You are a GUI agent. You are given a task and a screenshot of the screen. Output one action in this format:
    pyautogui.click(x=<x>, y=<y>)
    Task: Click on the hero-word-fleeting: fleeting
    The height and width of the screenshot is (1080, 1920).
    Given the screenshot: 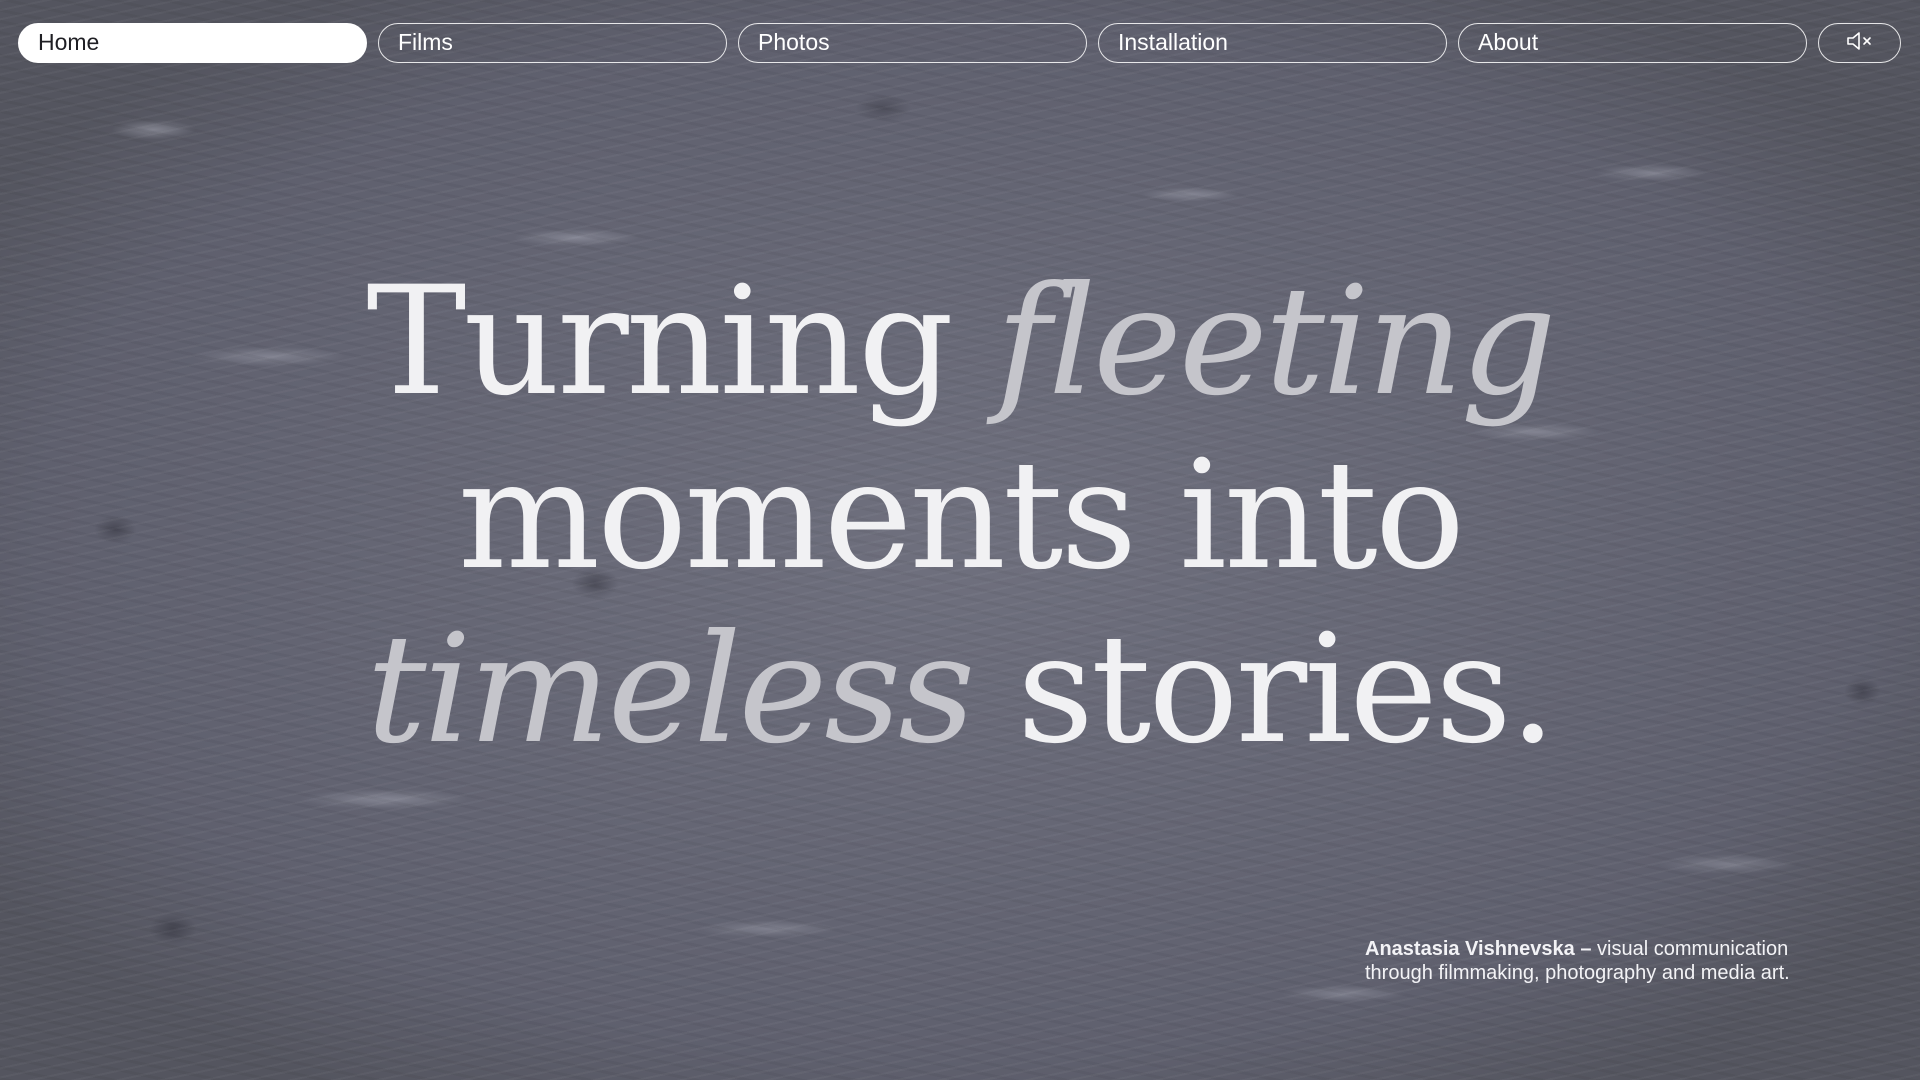 What is the action you would take?
    pyautogui.click(x=1276, y=342)
    